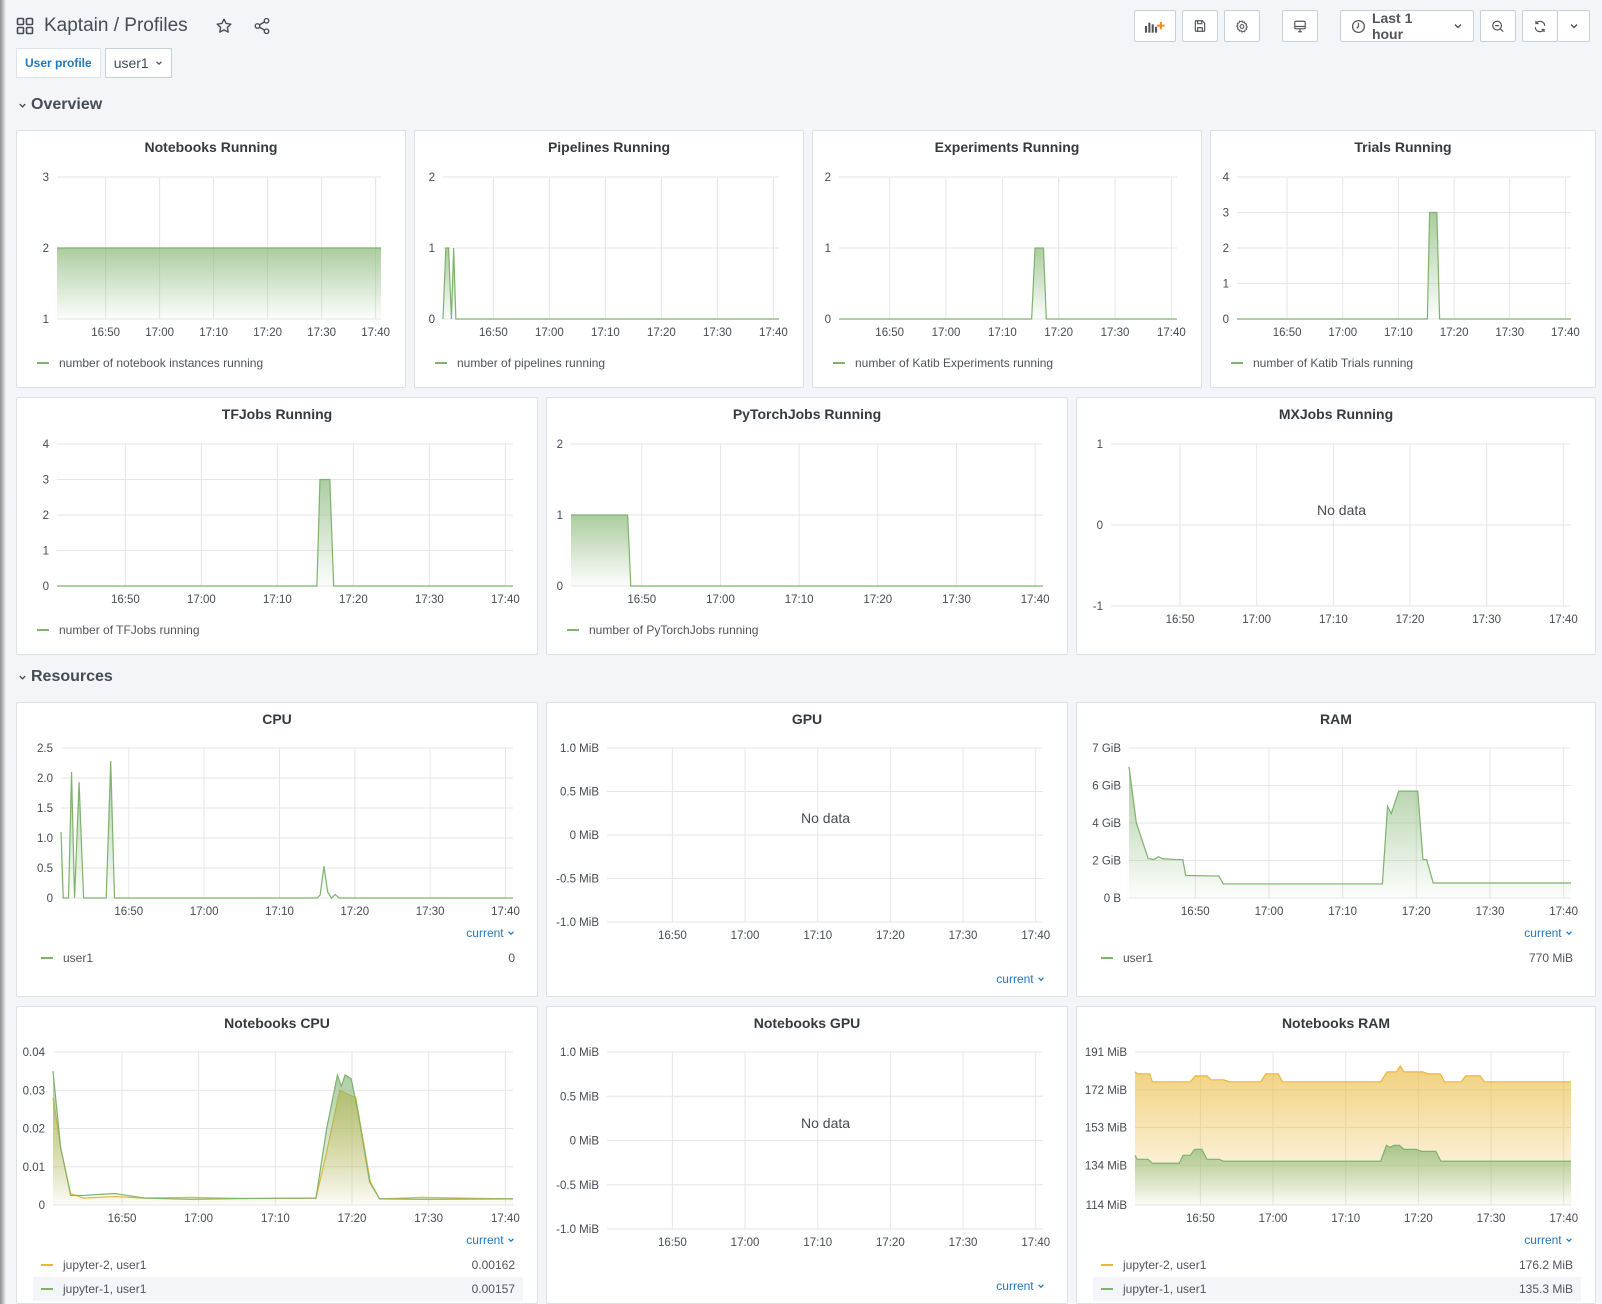 The width and height of the screenshot is (1602, 1304). I want to click on tv-mode-button, so click(1300, 26).